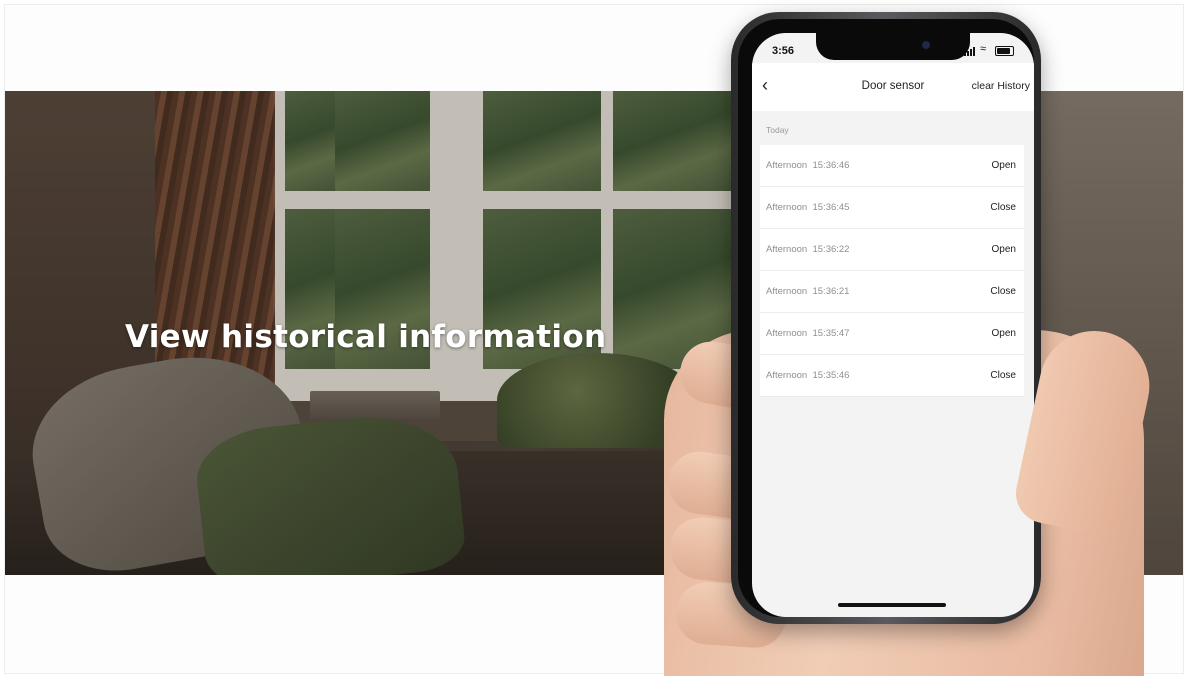 The width and height of the screenshot is (1186, 676). Describe the element at coordinates (892, 166) in the screenshot. I see `list-item: Afternoon 15:36:46 Open` at that location.